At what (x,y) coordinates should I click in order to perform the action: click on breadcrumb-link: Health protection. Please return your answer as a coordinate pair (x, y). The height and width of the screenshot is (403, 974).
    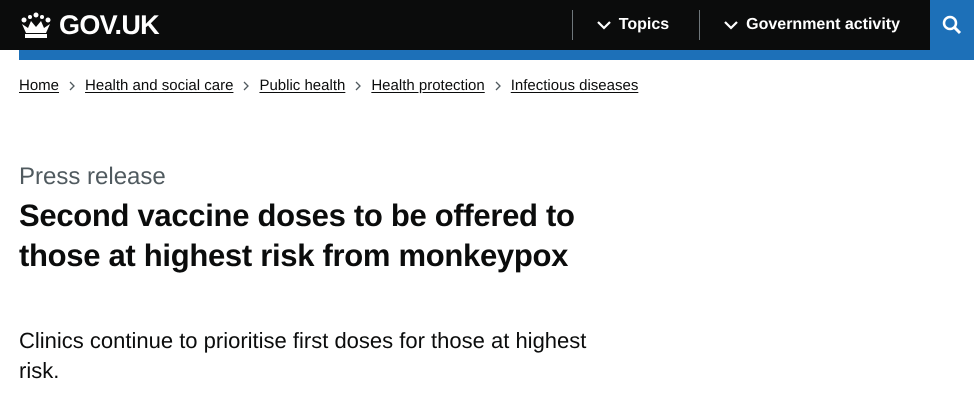
    Looking at the image, I should click on (428, 86).